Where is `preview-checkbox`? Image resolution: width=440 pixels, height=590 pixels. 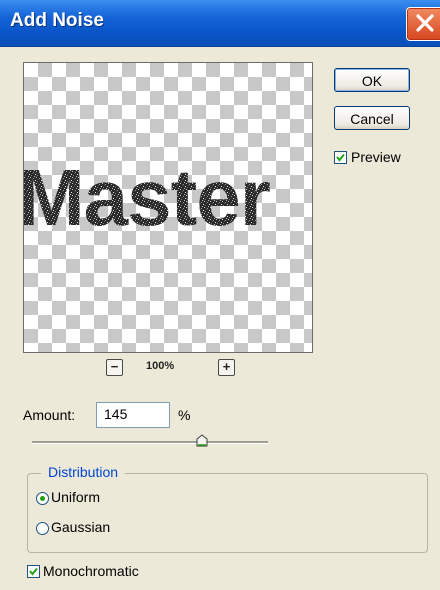
preview-checkbox is located at coordinates (340, 157).